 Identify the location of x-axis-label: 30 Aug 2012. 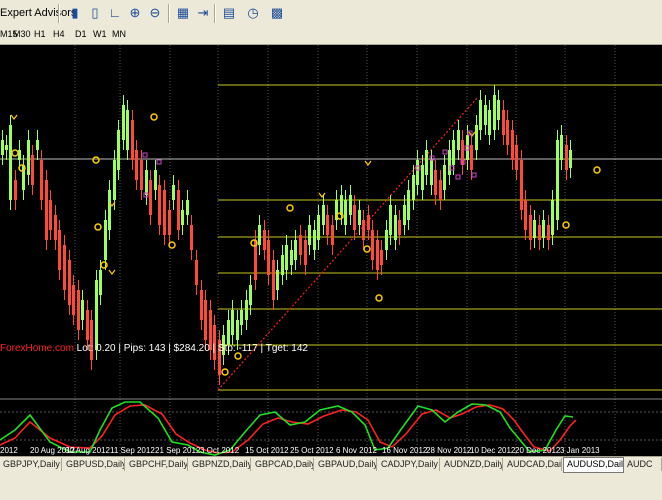
(87, 450).